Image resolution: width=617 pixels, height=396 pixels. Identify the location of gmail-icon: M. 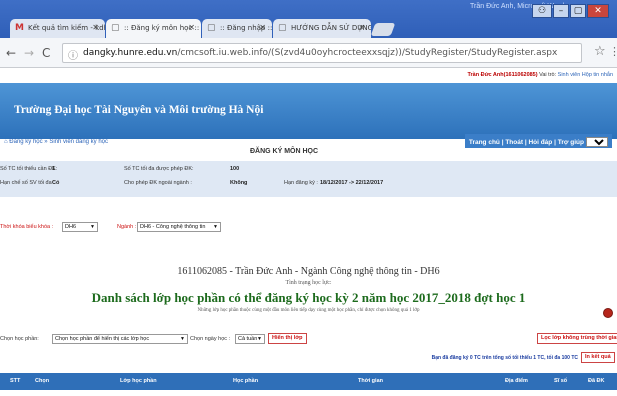
(19, 28).